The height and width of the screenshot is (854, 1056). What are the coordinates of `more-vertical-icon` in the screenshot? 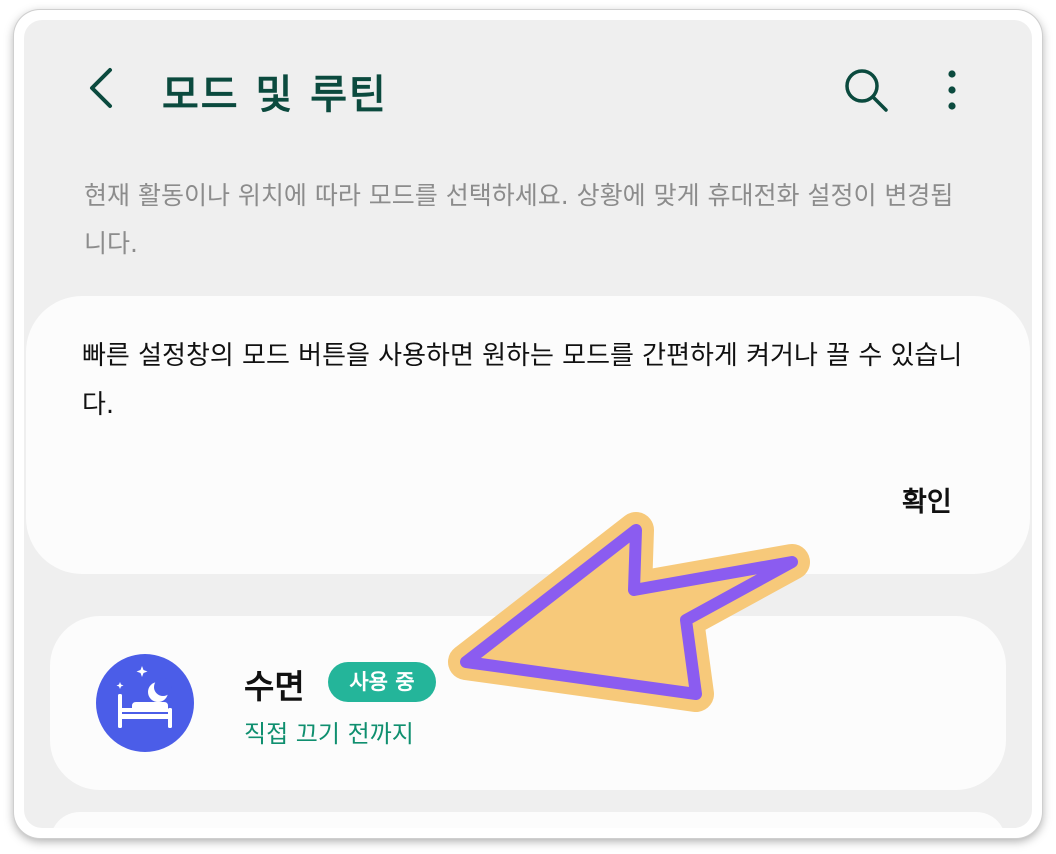 It's located at (952, 90).